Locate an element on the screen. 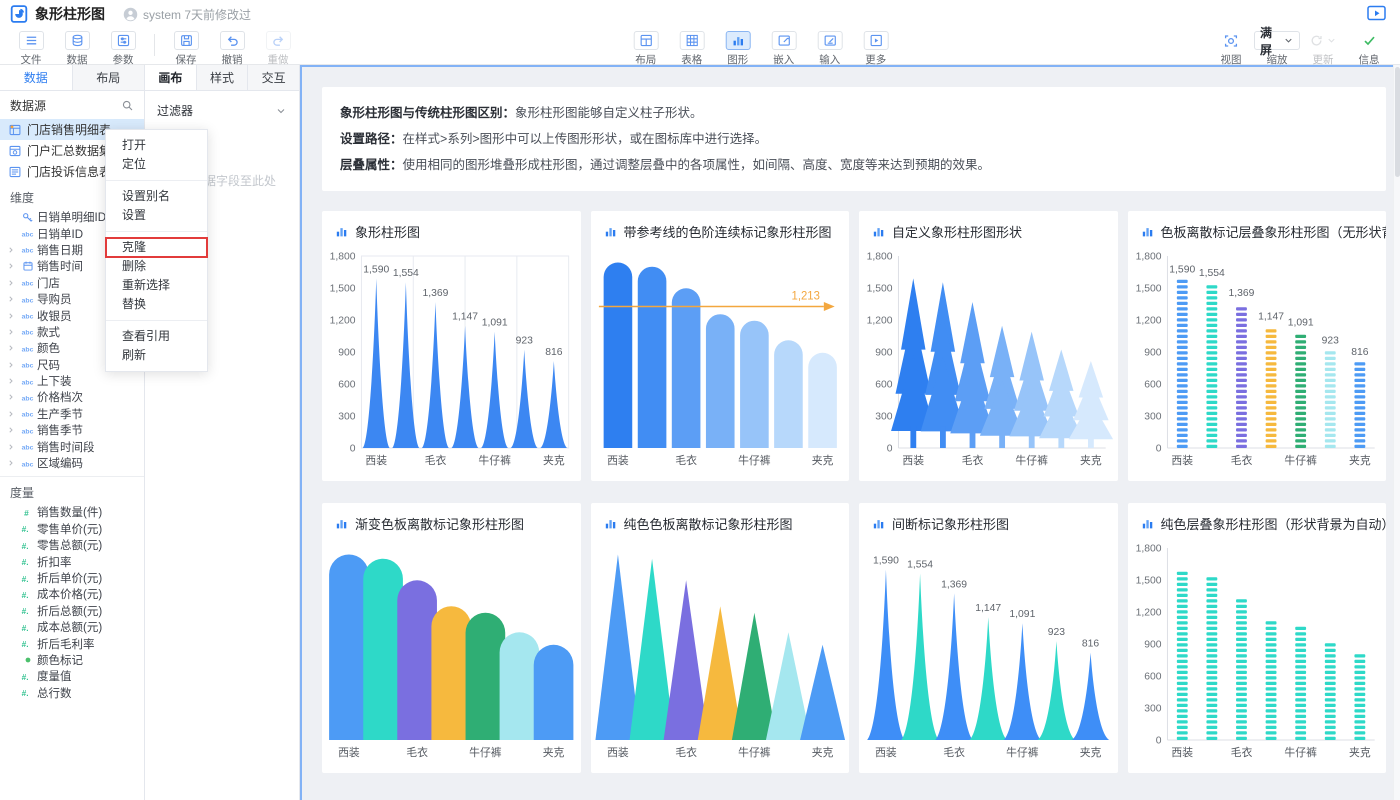 Image resolution: width=1400 pixels, height=800 pixels. menu-item-设置: 设置 is located at coordinates (156, 215).